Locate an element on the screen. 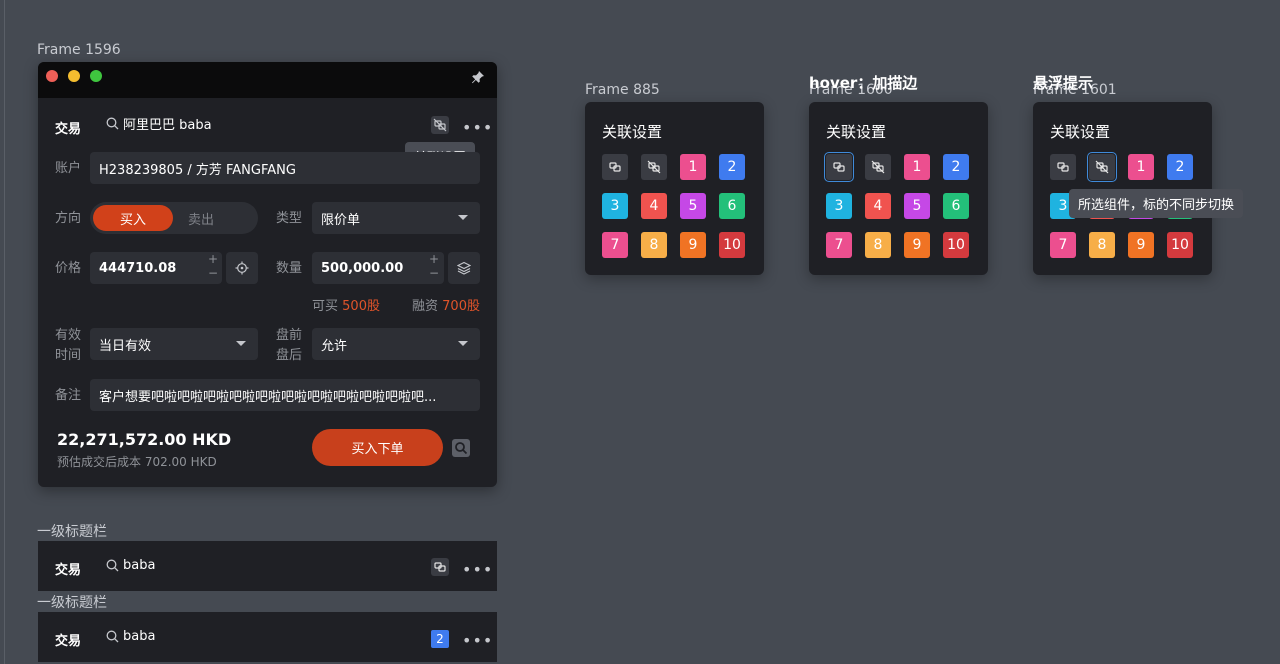  chevron-down-icon is located at coordinates (463, 217).